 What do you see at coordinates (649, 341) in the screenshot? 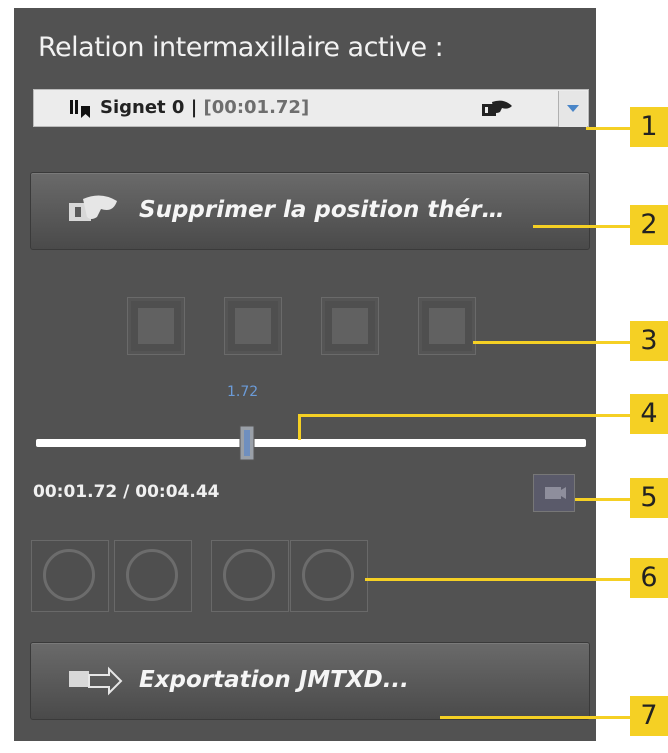
I see `callout-3: 3` at bounding box center [649, 341].